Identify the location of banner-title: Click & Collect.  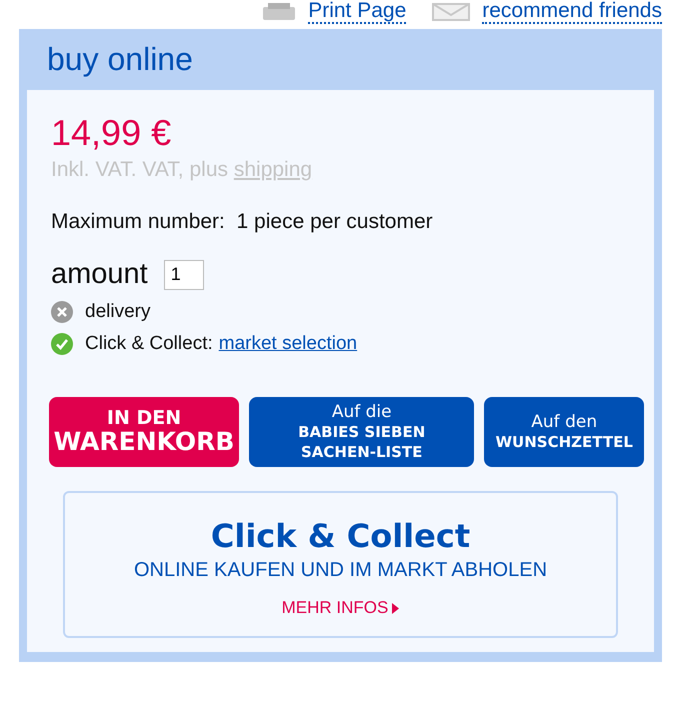
(340, 536).